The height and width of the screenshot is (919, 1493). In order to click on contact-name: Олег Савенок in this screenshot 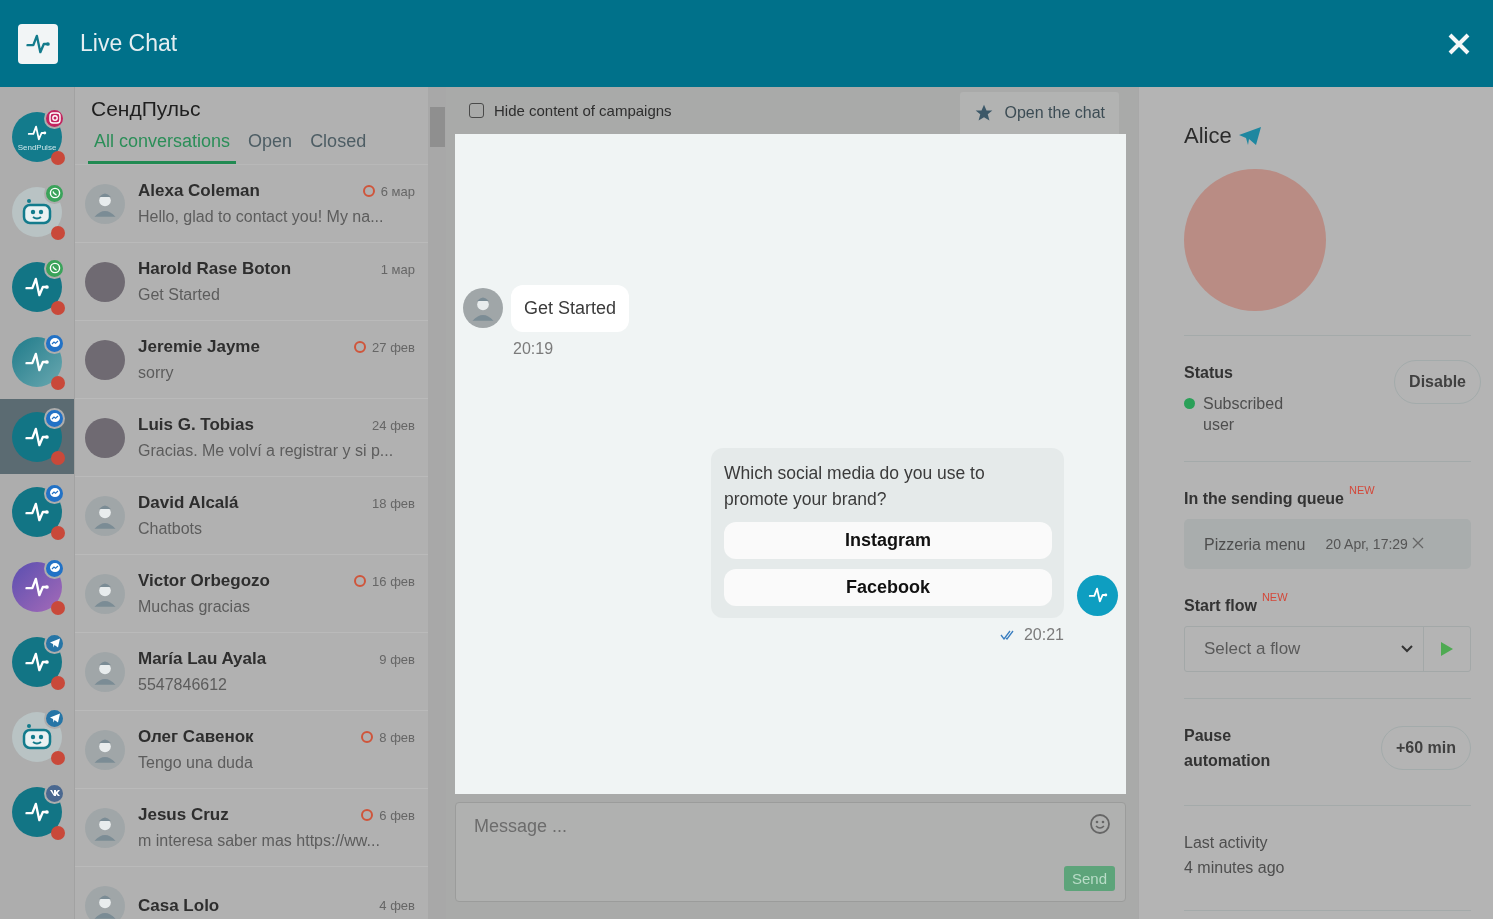, I will do `click(196, 737)`.